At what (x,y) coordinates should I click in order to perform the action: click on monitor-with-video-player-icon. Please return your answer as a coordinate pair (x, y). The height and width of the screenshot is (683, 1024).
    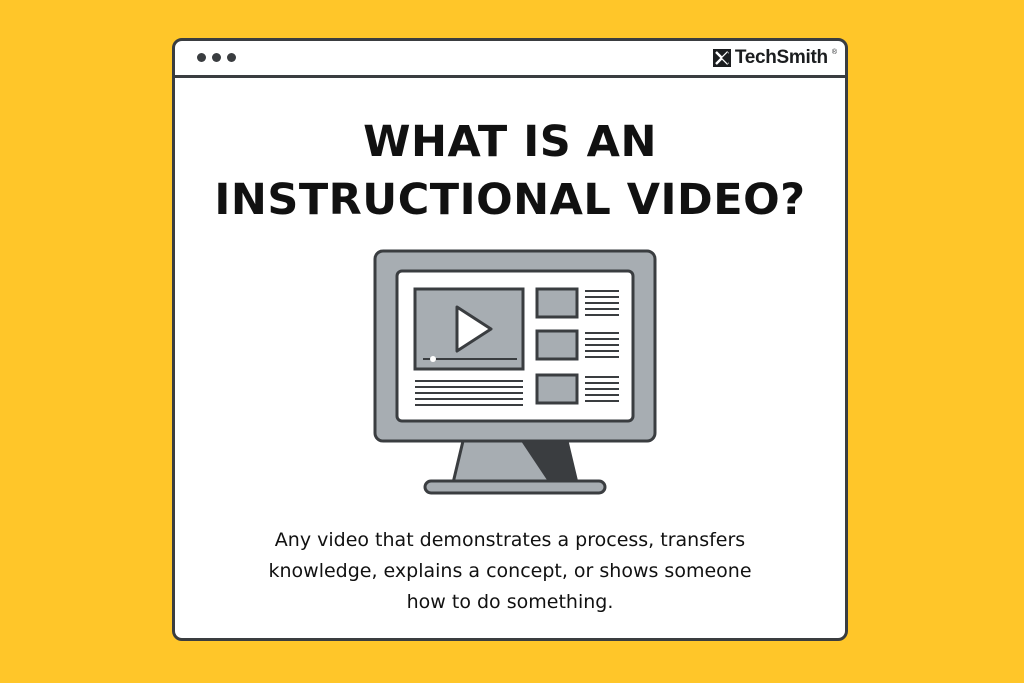
    Looking at the image, I should click on (515, 372).